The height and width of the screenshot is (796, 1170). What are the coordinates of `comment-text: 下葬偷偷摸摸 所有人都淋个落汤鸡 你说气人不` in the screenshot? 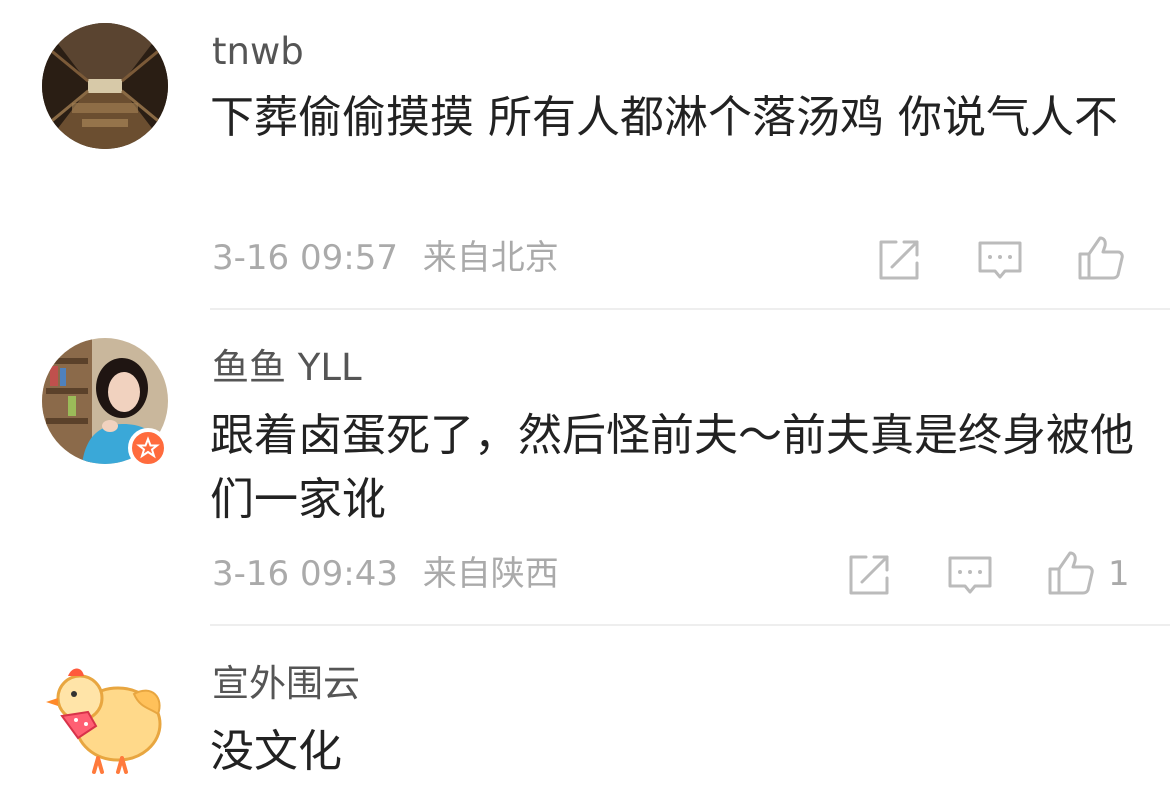 It's located at (664, 117).